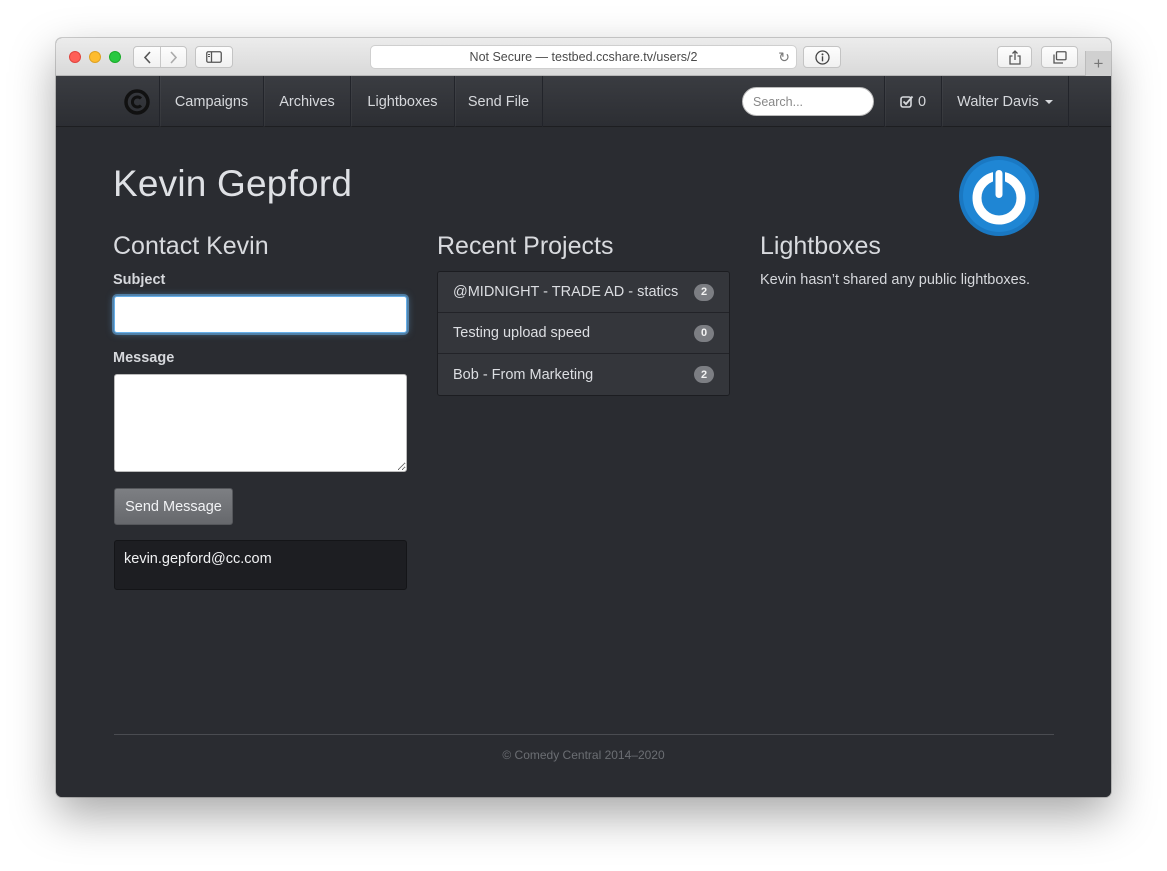 This screenshot has height=871, width=1167. I want to click on project-name: Testing upload speed, so click(522, 333).